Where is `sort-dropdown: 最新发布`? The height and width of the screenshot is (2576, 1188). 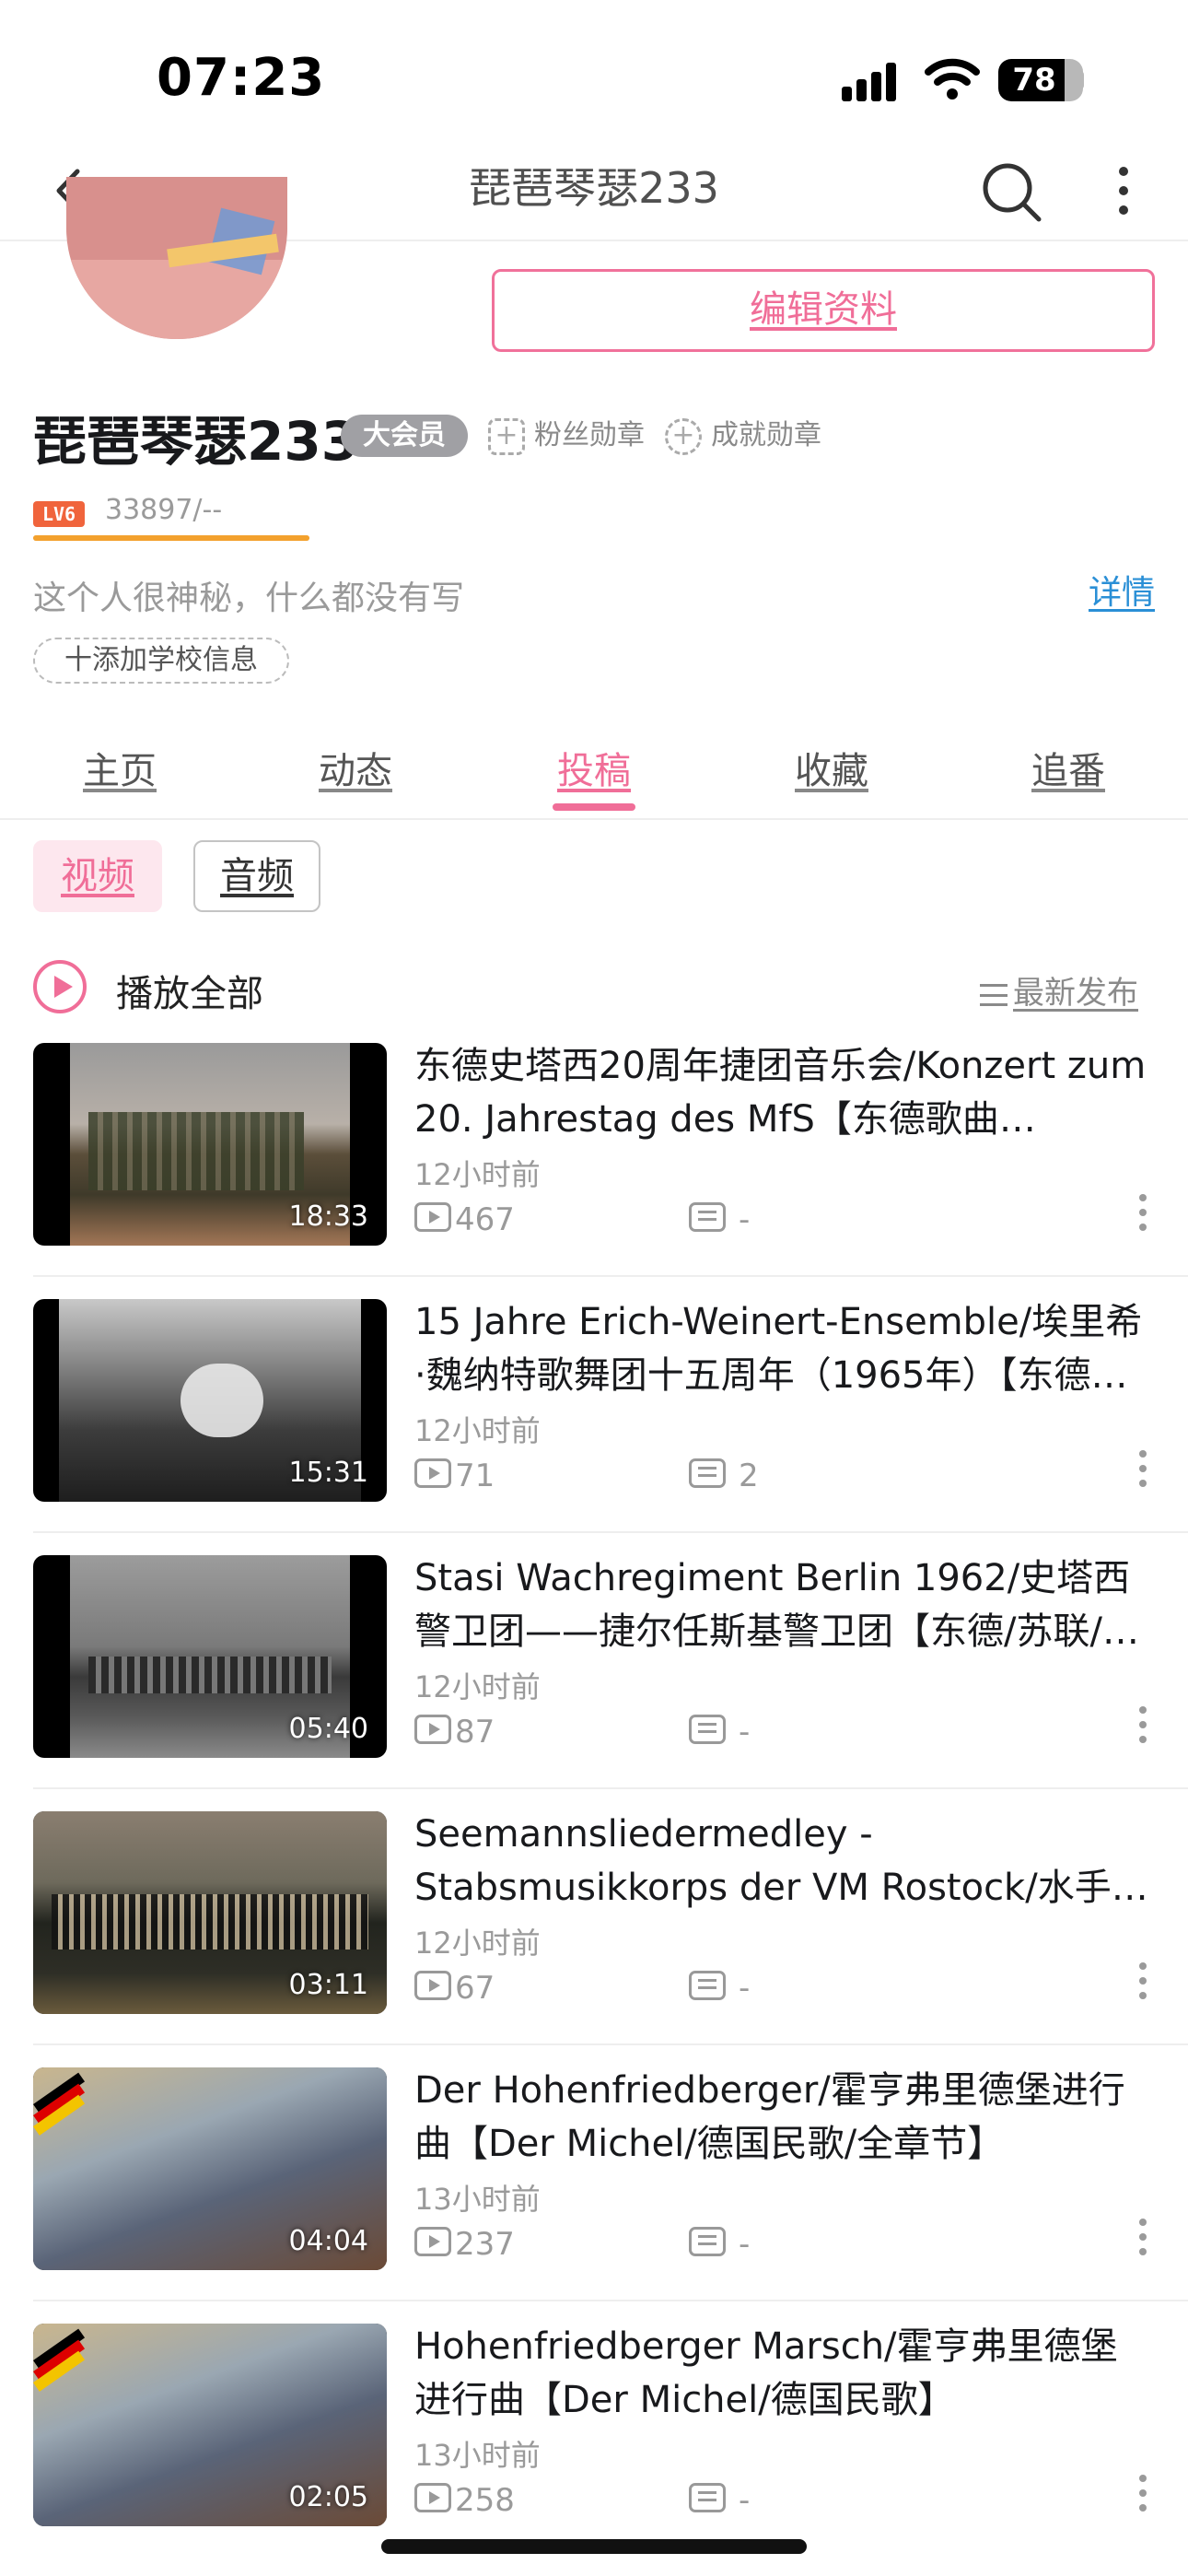
sort-dropdown: 最新发布 is located at coordinates (1059, 990).